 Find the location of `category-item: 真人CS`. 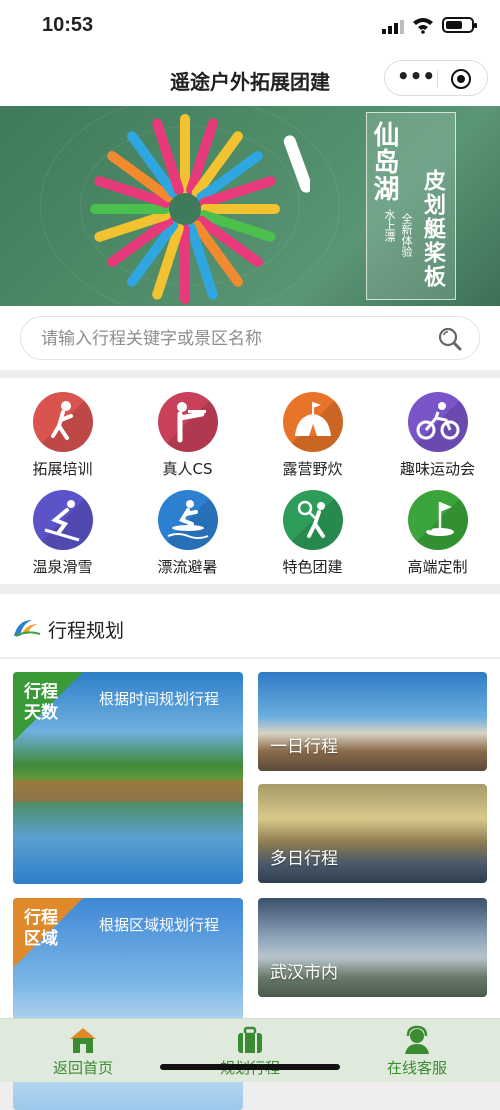

category-item: 真人CS is located at coordinates (187, 428).